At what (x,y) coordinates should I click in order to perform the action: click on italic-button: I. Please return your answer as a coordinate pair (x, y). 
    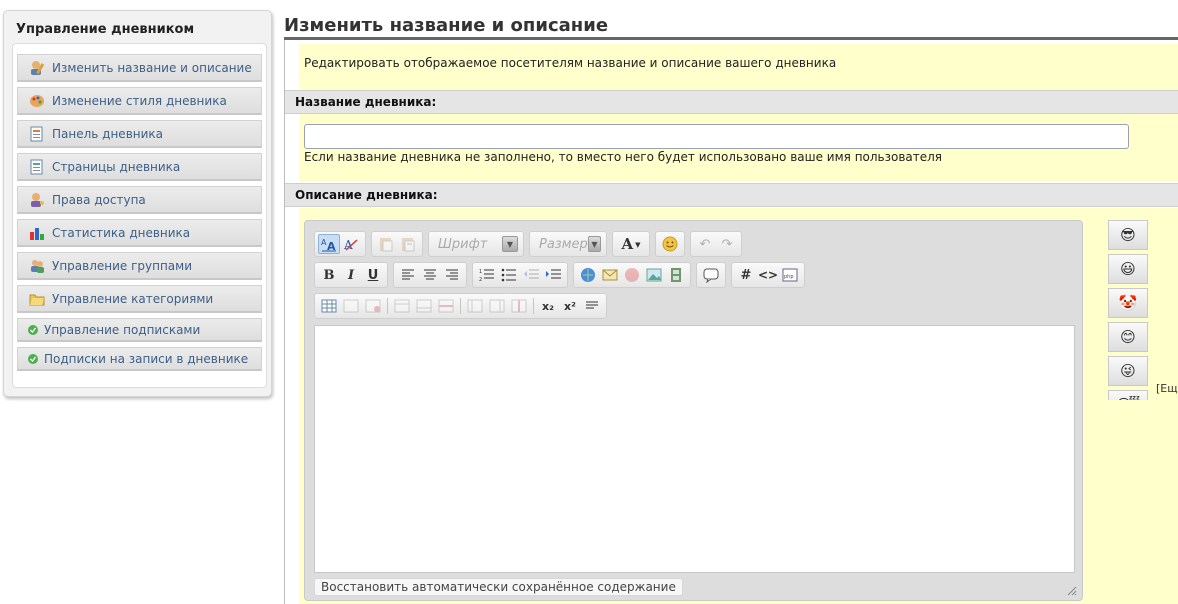
    Looking at the image, I should click on (351, 275).